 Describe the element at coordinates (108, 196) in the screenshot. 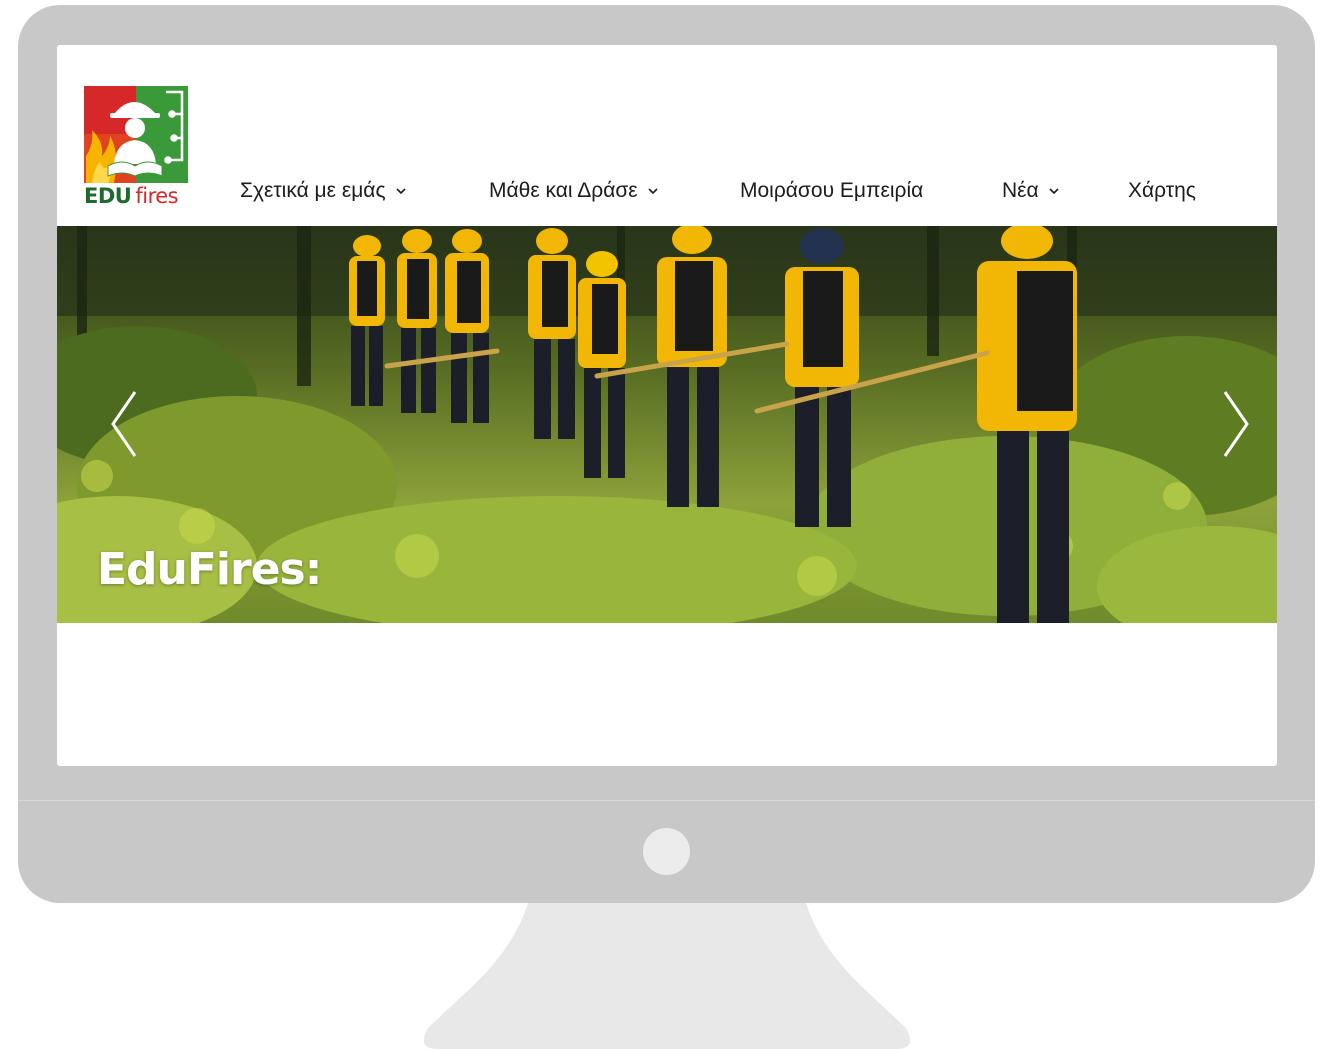

I see `logo-text-edu: EDU` at that location.